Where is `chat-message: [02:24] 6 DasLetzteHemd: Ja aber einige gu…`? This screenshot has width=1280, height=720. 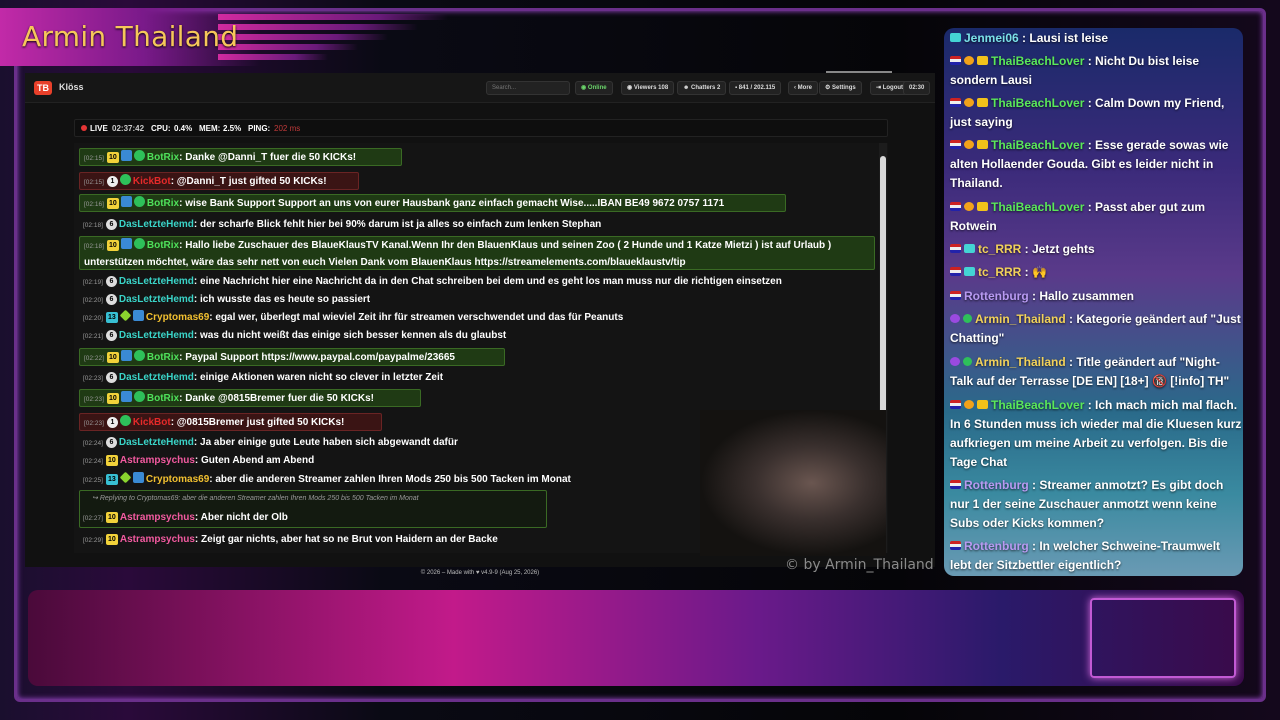
chat-message: [02:24] 6 DasLetzteHemd: Ja aber einige gu… is located at coordinates (270, 442).